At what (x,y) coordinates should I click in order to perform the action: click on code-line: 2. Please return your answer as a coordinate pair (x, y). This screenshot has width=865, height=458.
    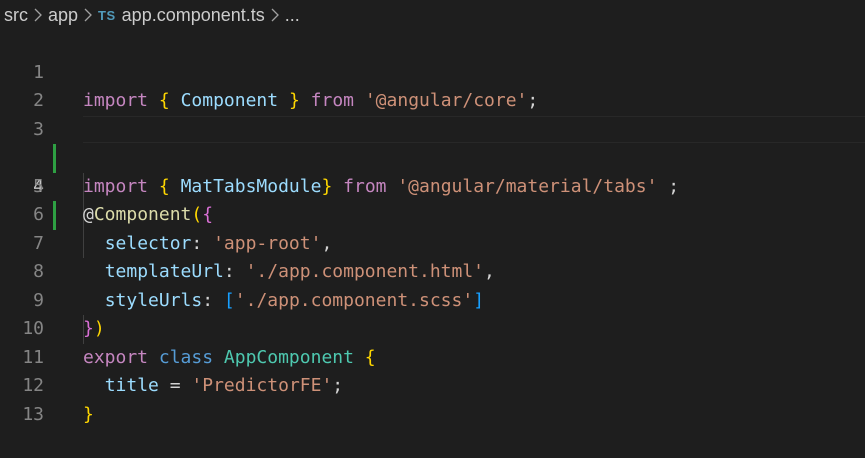
    Looking at the image, I should click on (432, 85).